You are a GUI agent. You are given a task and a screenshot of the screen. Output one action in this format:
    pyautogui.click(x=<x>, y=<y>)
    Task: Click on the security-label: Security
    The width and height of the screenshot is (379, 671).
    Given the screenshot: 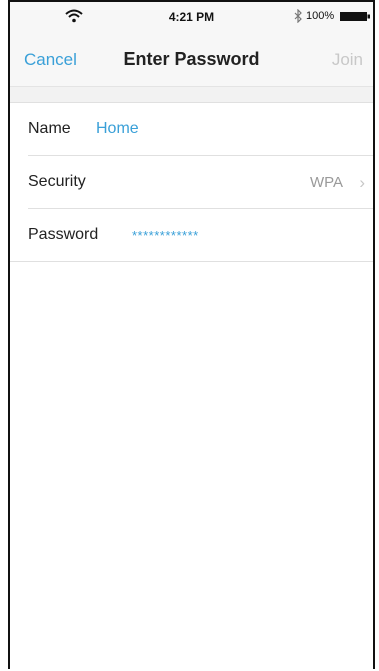 What is the action you would take?
    pyautogui.click(x=57, y=181)
    